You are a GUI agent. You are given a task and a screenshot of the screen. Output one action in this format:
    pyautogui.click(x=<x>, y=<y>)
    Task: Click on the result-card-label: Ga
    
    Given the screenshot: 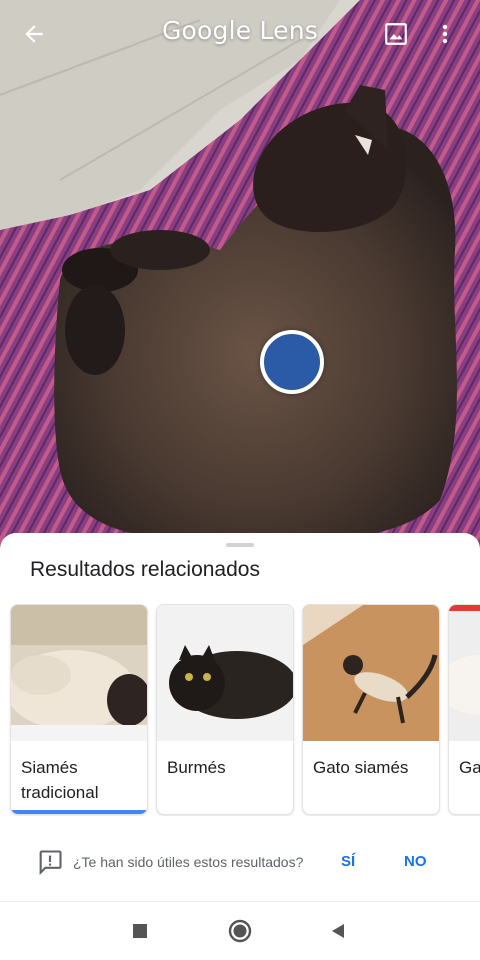 What is the action you would take?
    pyautogui.click(x=469, y=767)
    